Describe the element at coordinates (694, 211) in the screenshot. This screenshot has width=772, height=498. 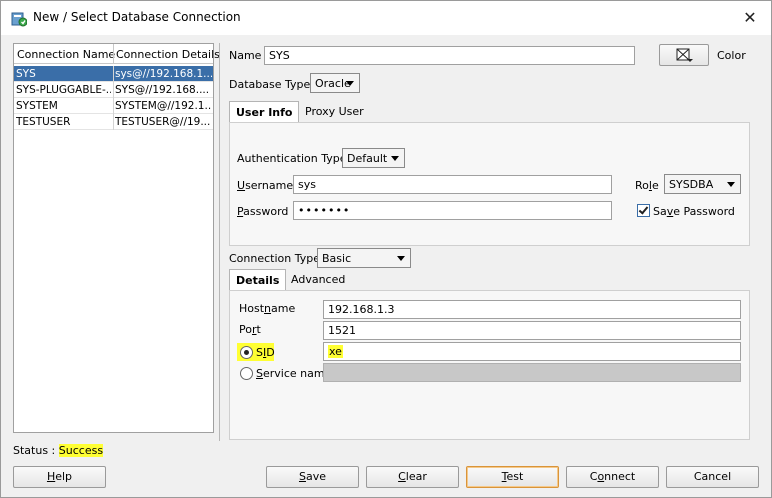
I see `save-password-label: Save Password` at that location.